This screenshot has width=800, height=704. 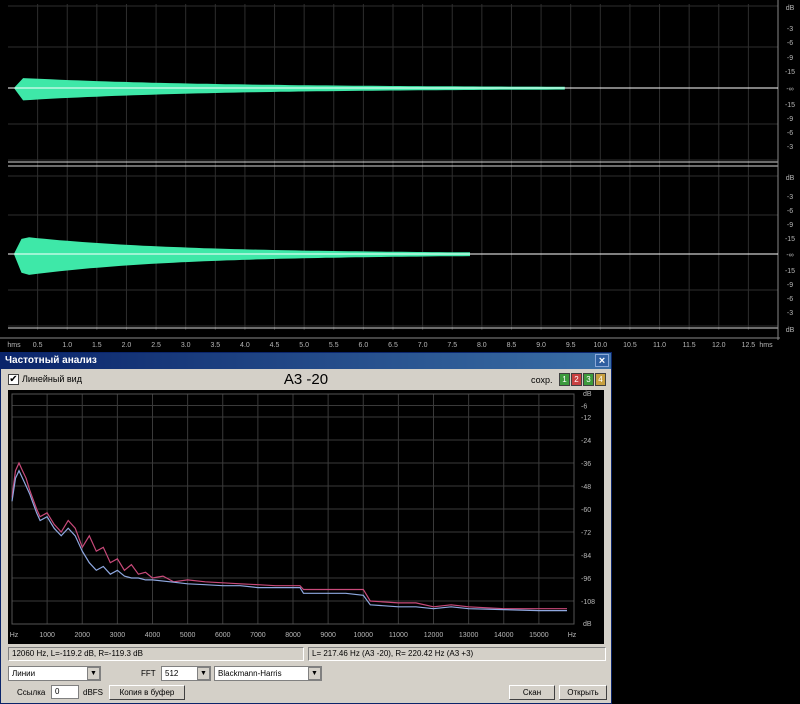 What do you see at coordinates (541, 345) in the screenshot?
I see `time-ruler-label: 9.0` at bounding box center [541, 345].